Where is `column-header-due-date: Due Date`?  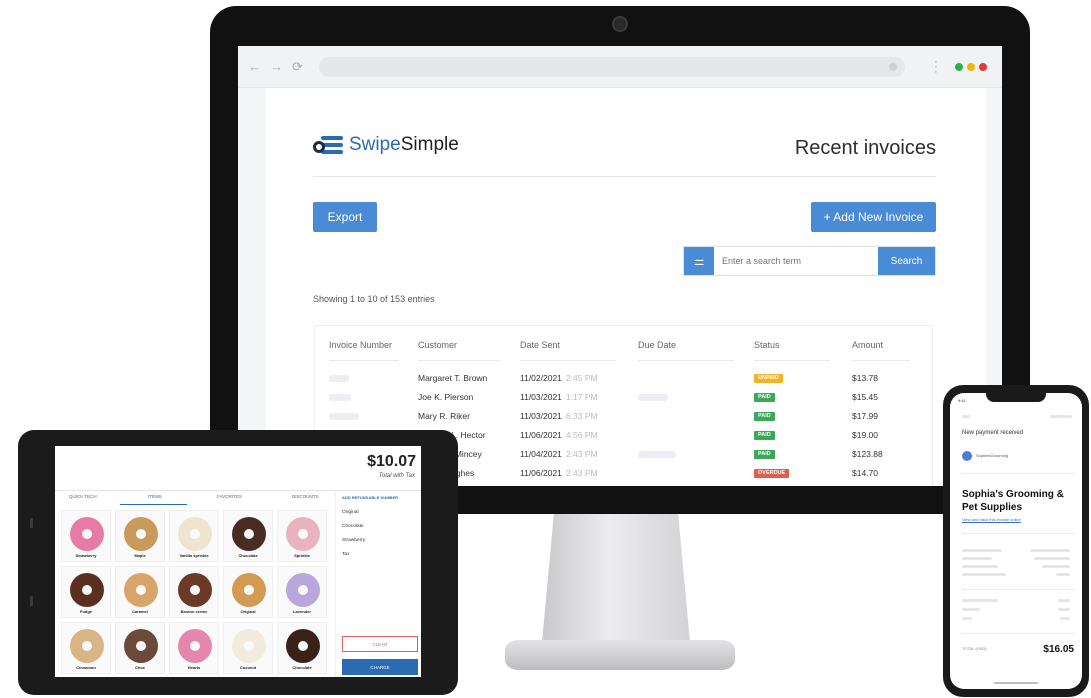
column-header-due-date: Due Date is located at coordinates (657, 345).